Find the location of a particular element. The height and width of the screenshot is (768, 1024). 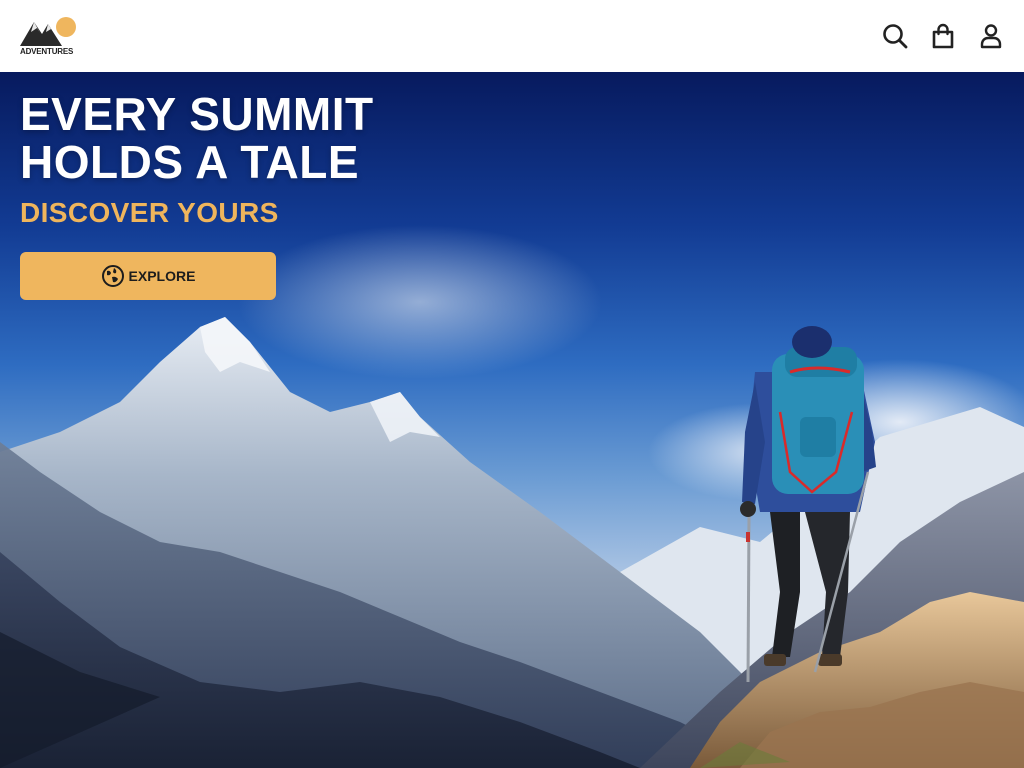

header-actions is located at coordinates (943, 36).